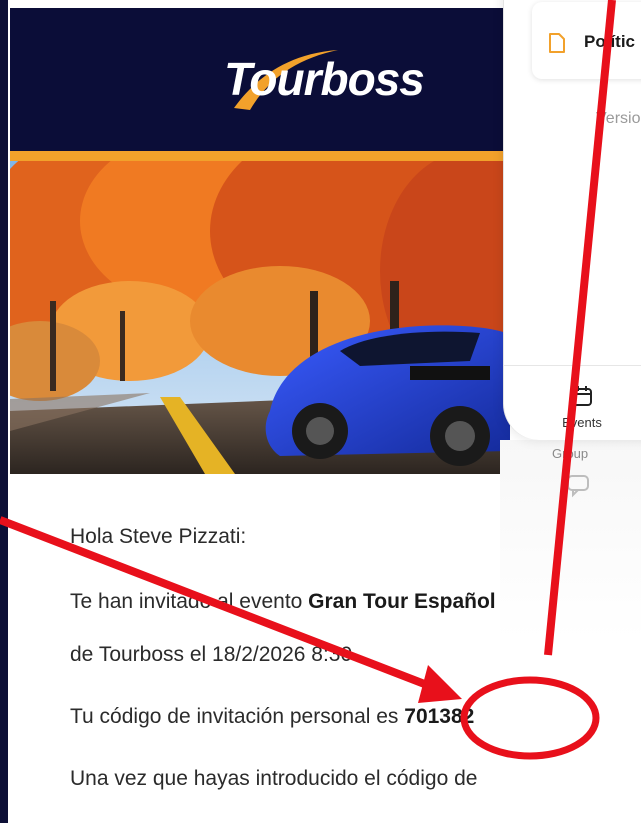  Describe the element at coordinates (582, 407) in the screenshot. I see `tab-events: Events` at that location.